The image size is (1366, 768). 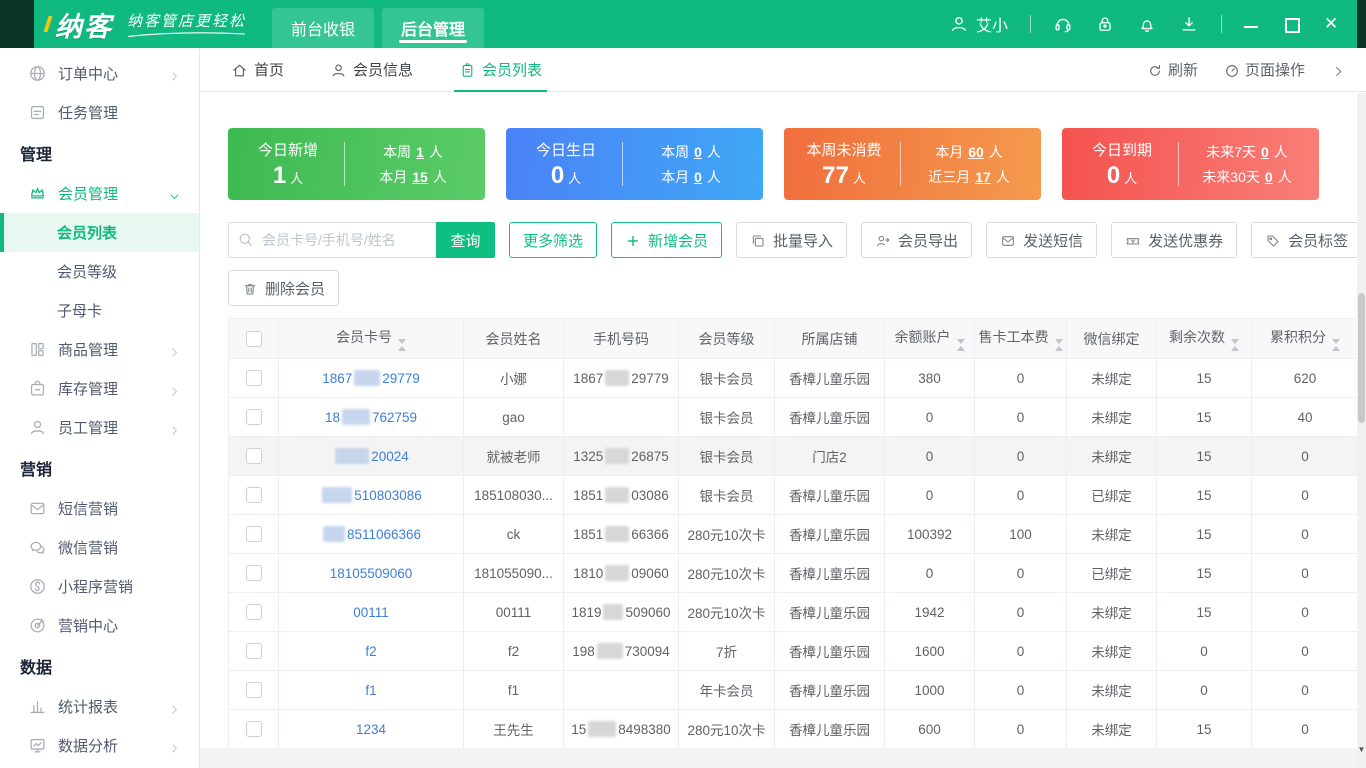 What do you see at coordinates (99, 271) in the screenshot?
I see `sidebar-item-member-level: 会员等级` at bounding box center [99, 271].